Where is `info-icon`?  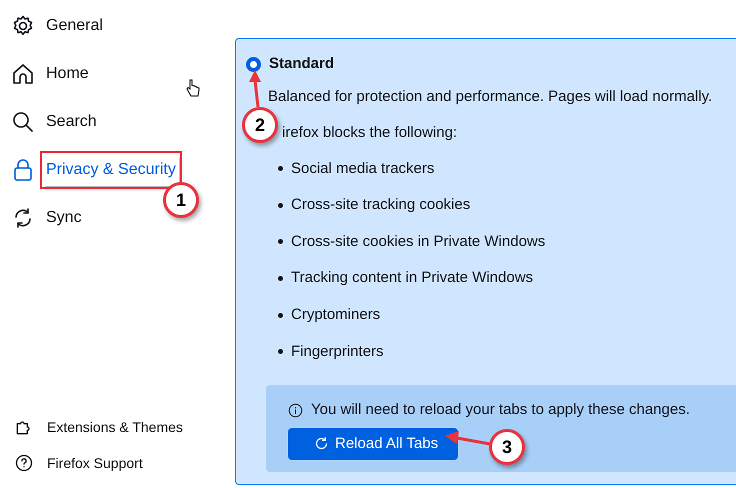 info-icon is located at coordinates (295, 410).